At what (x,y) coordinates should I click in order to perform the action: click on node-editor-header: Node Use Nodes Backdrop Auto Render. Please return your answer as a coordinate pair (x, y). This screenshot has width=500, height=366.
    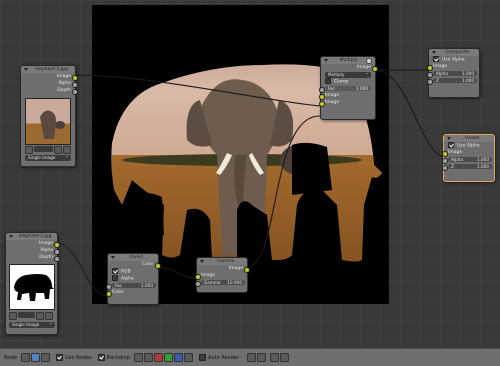
    Looking at the image, I should click on (250, 357).